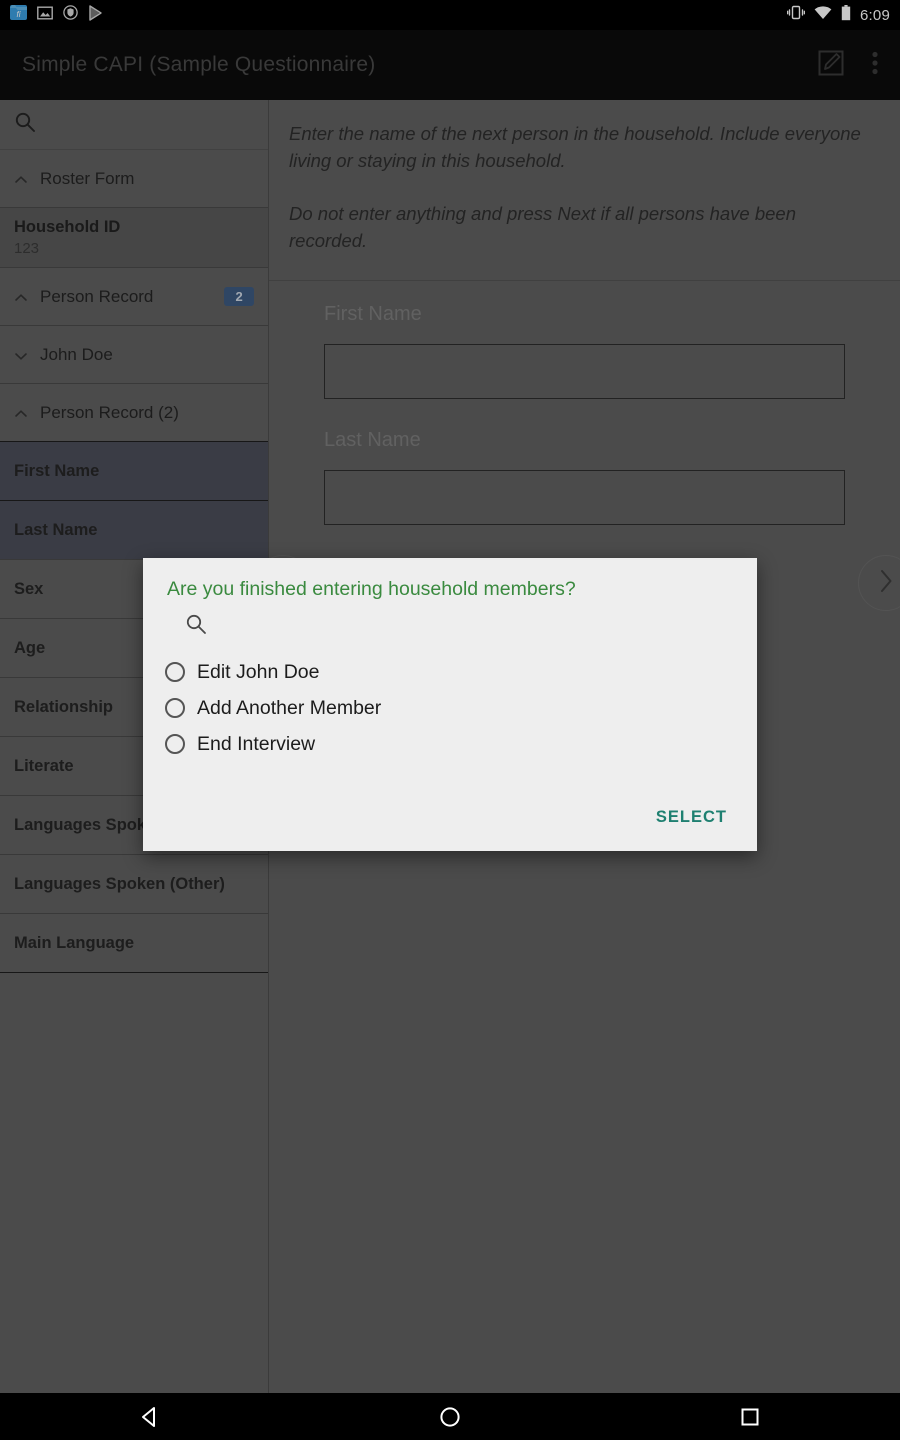 The height and width of the screenshot is (1440, 900). What do you see at coordinates (750, 1417) in the screenshot?
I see `nav-recents-button` at bounding box center [750, 1417].